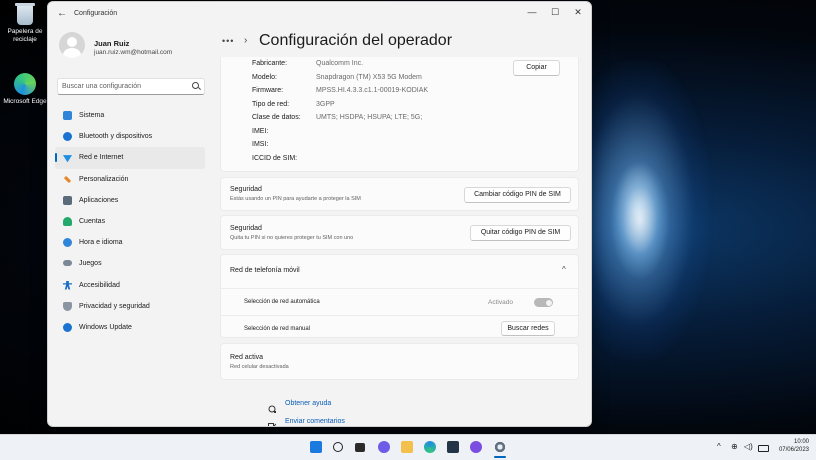 This screenshot has width=816, height=460. What do you see at coordinates (528, 328) in the screenshot?
I see `search-networks-button: Buscar redes` at bounding box center [528, 328].